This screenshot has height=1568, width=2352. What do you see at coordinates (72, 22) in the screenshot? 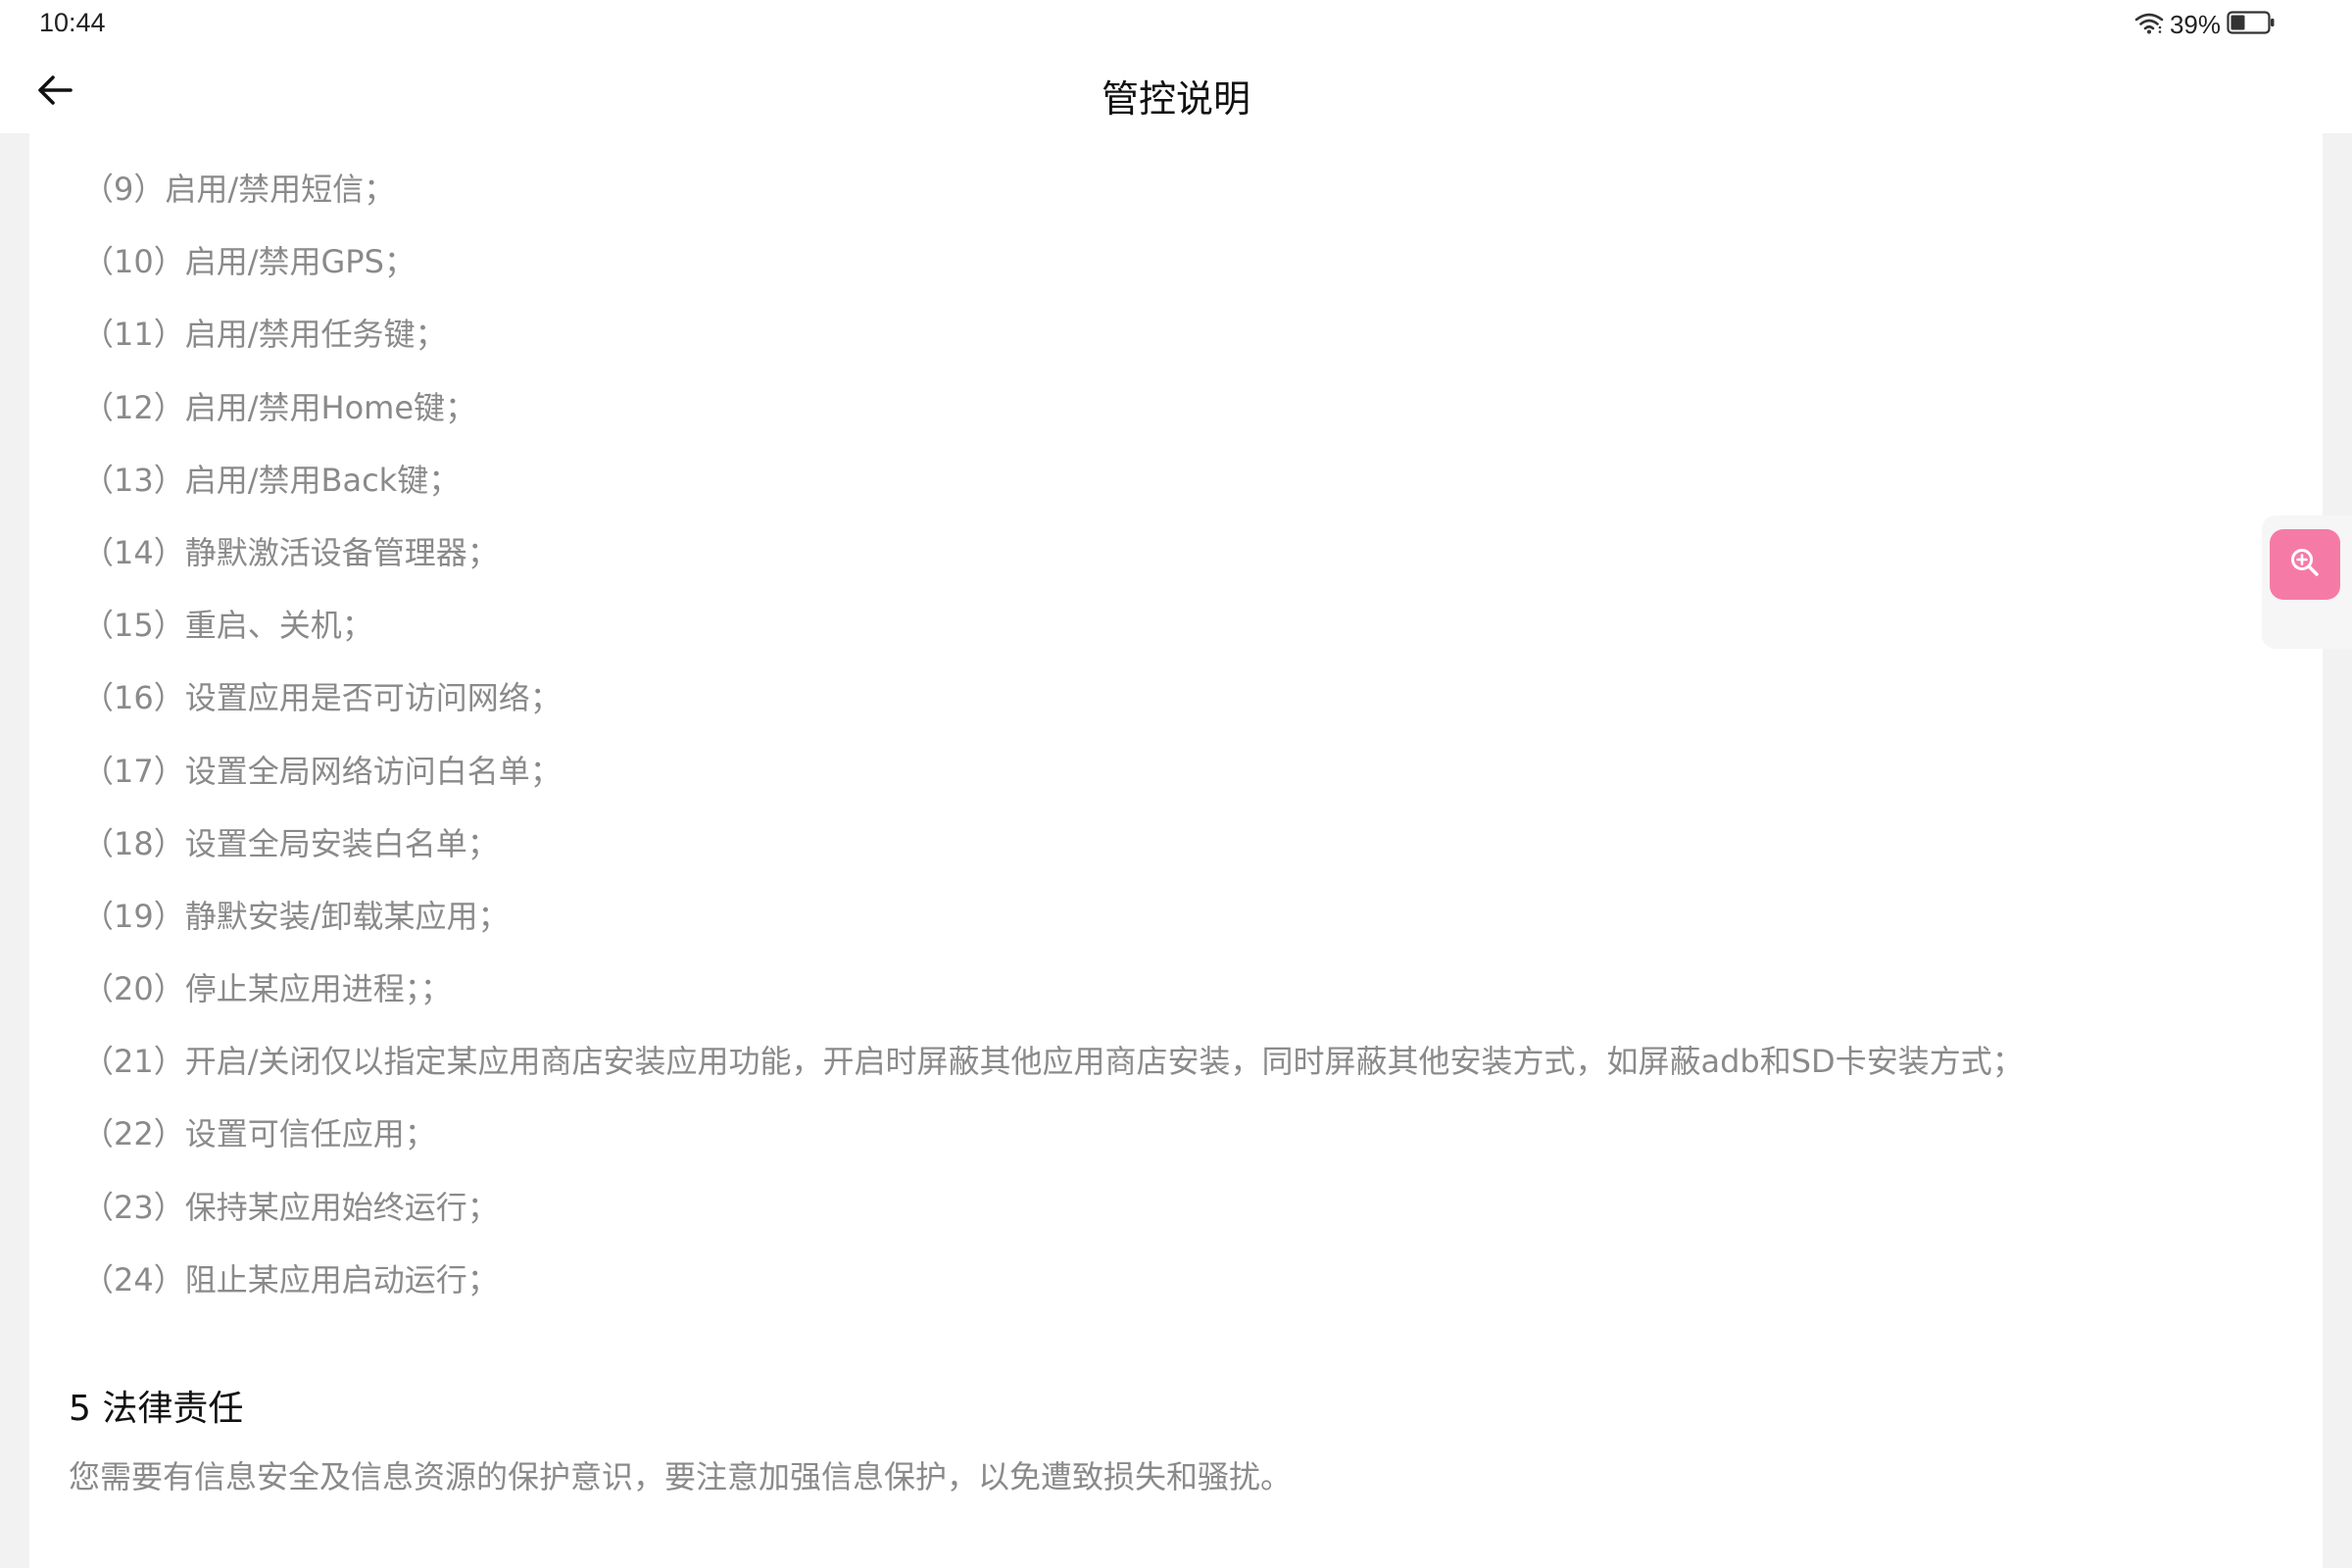
I see `status-time: 10:44` at bounding box center [72, 22].